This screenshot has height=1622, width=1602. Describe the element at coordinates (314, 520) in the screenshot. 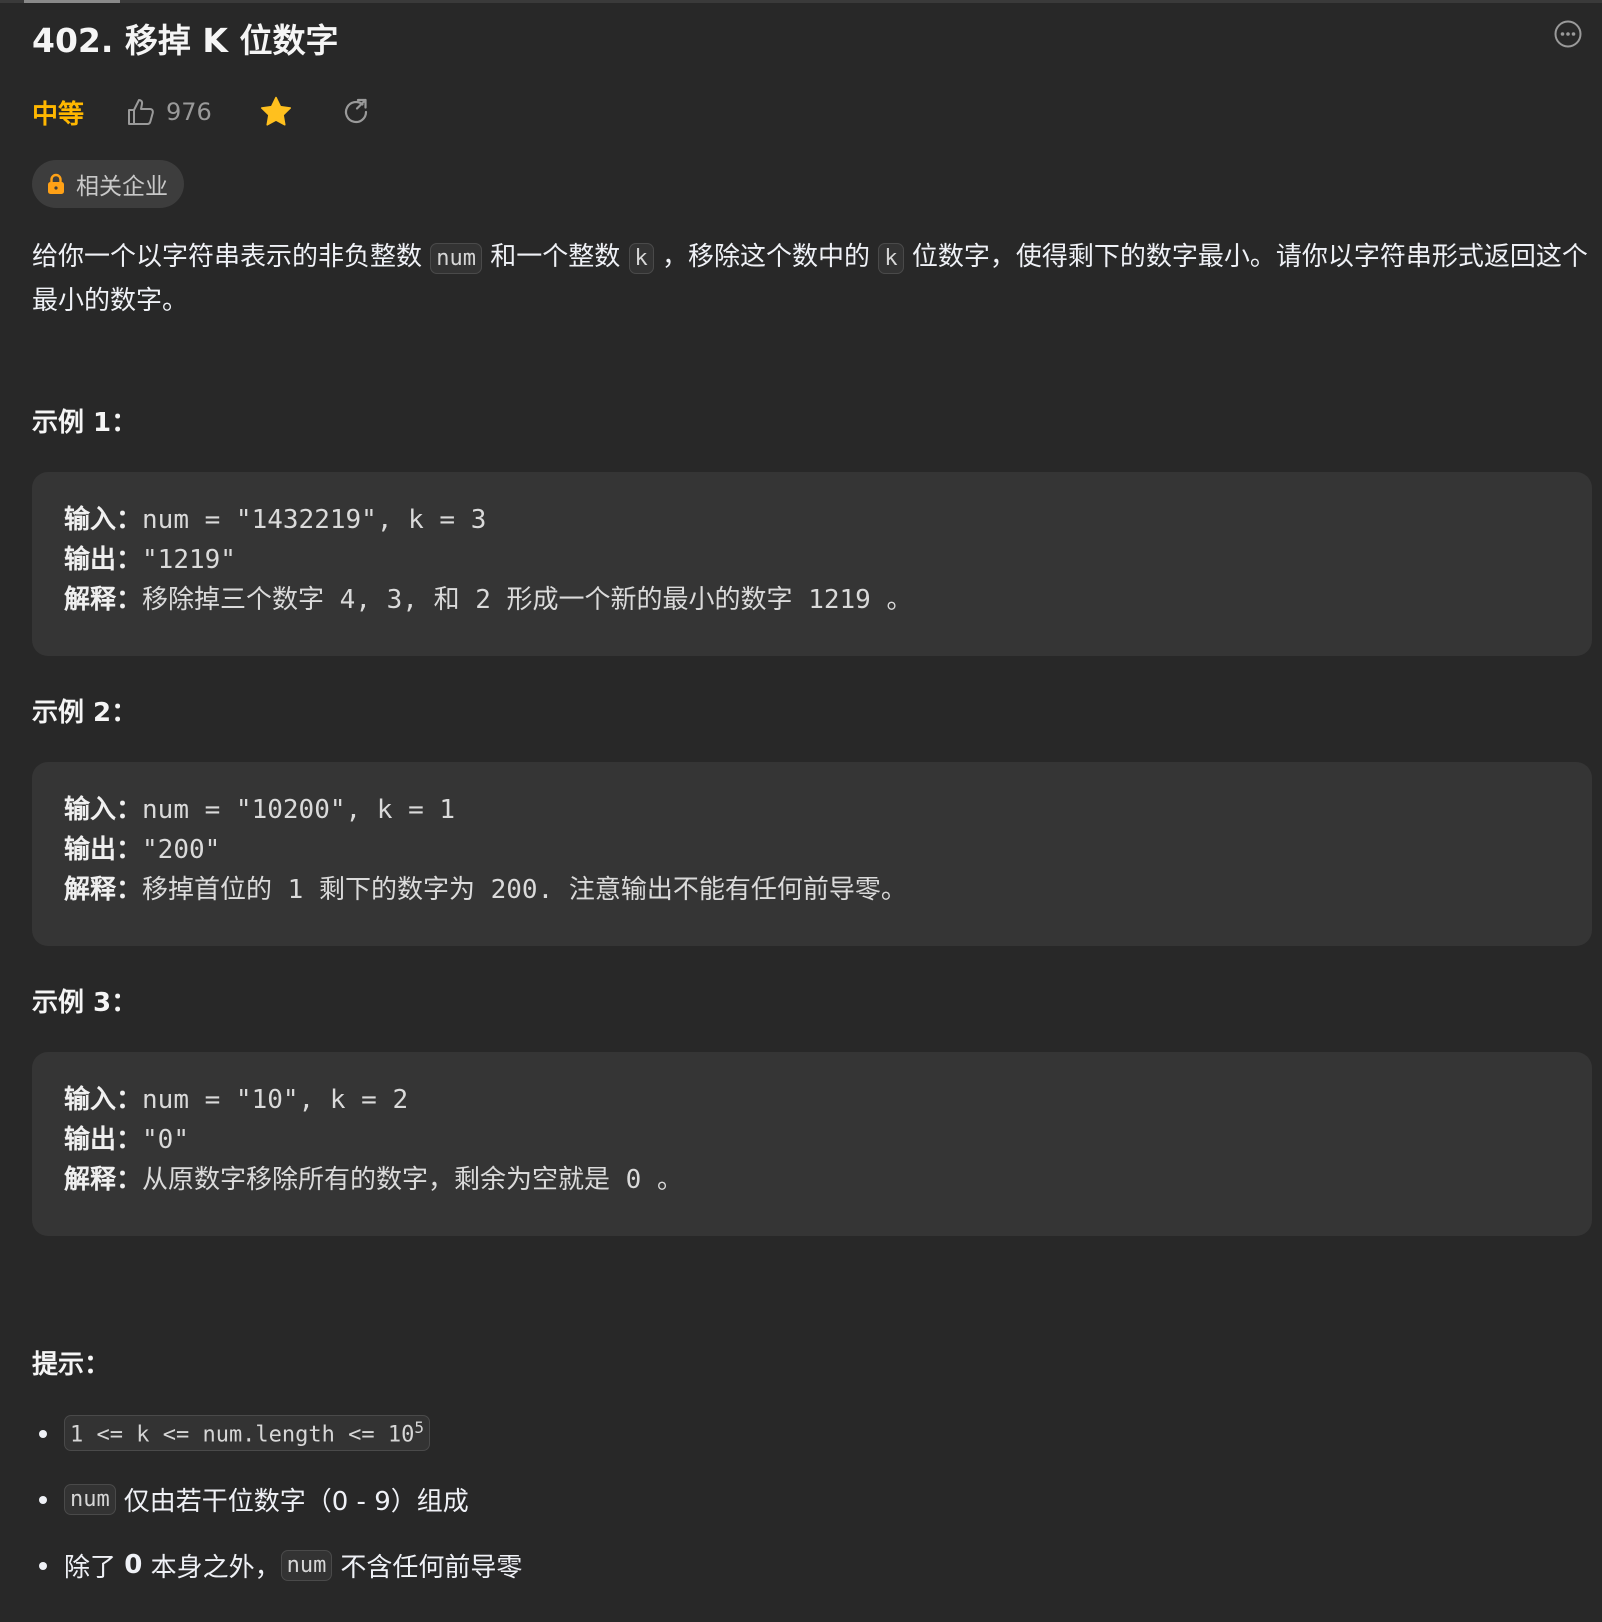

I see `example-input: num = "1432219", k = 3` at that location.